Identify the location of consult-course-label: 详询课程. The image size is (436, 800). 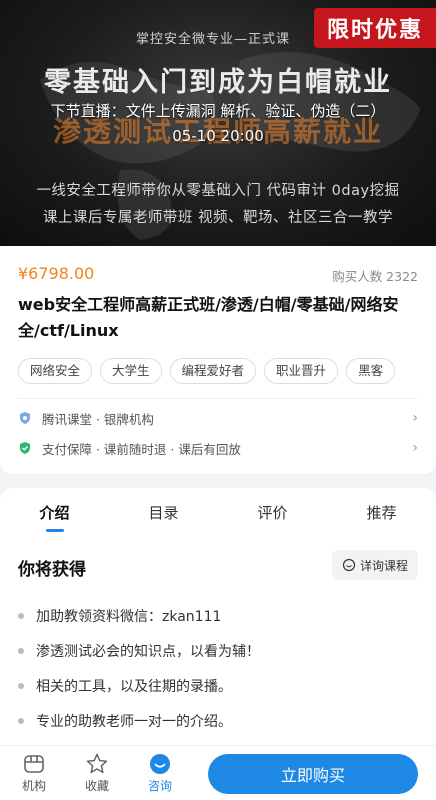
(383, 565).